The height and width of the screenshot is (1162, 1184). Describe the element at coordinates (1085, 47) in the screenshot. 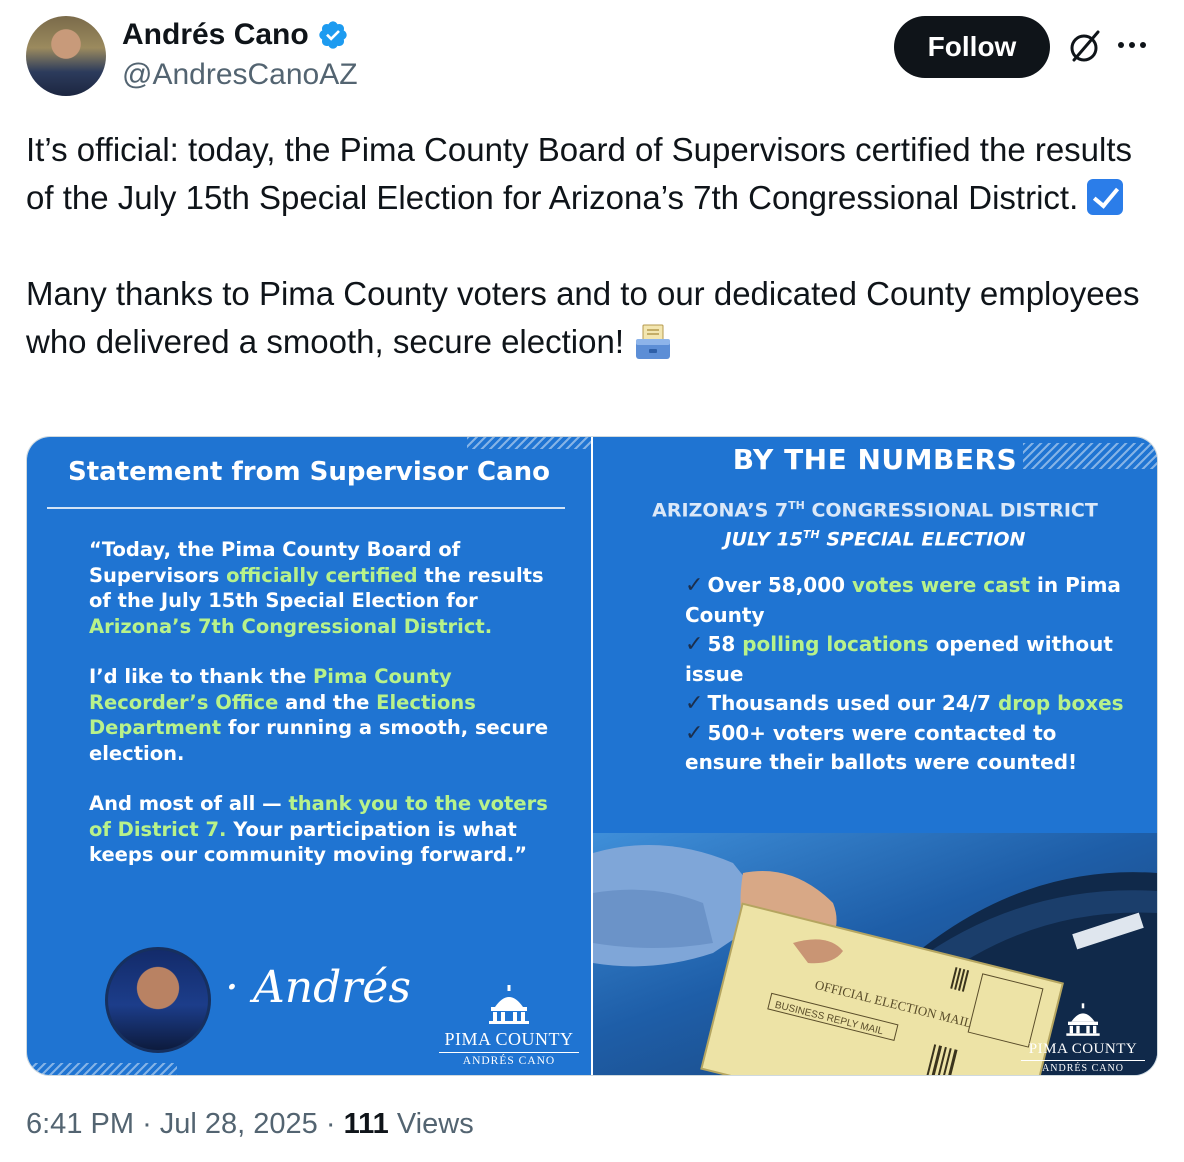

I see `grok-icon` at that location.